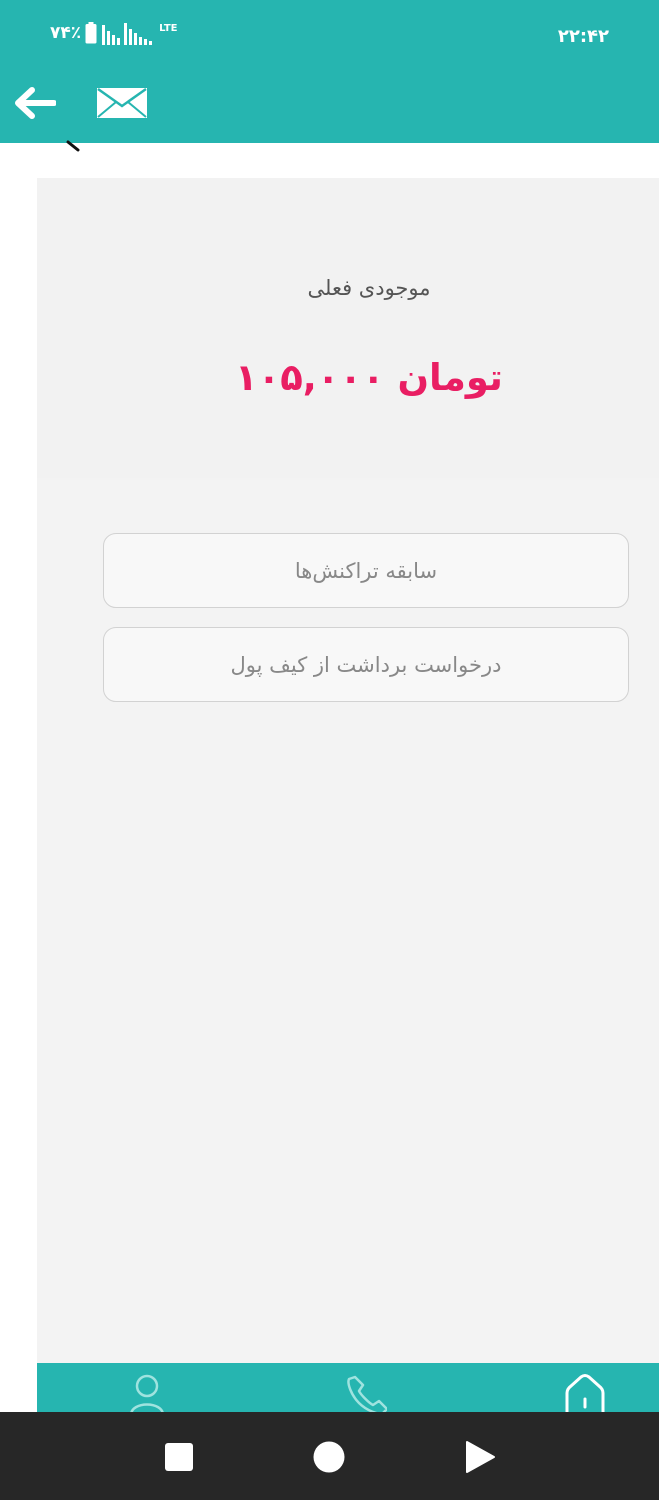 The height and width of the screenshot is (1500, 659). I want to click on bottom-nav, so click(348, 1388).